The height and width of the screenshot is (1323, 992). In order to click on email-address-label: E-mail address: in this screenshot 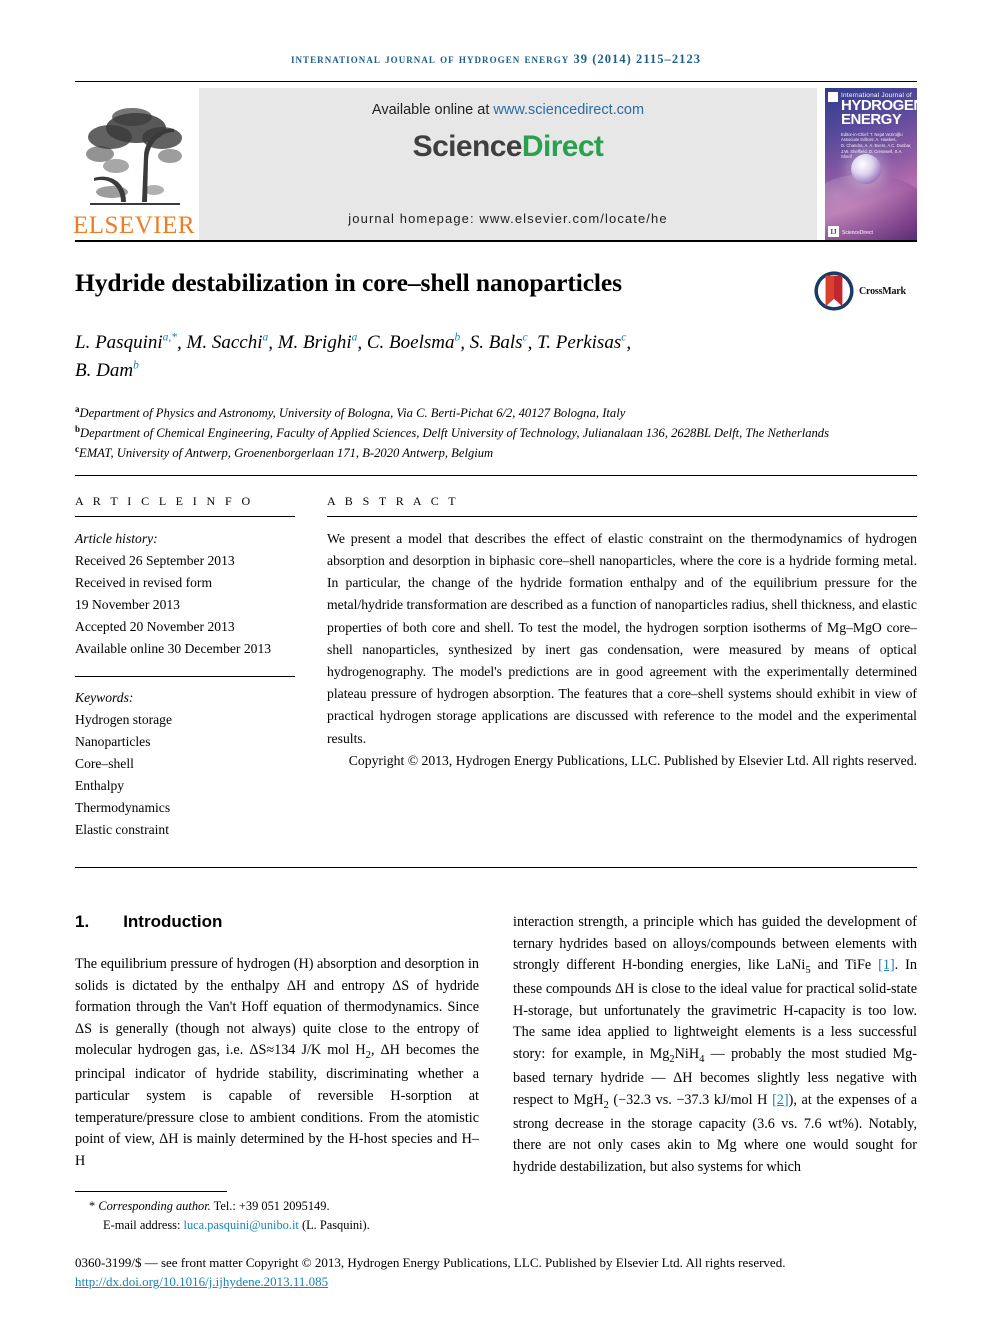, I will do `click(143, 1224)`.